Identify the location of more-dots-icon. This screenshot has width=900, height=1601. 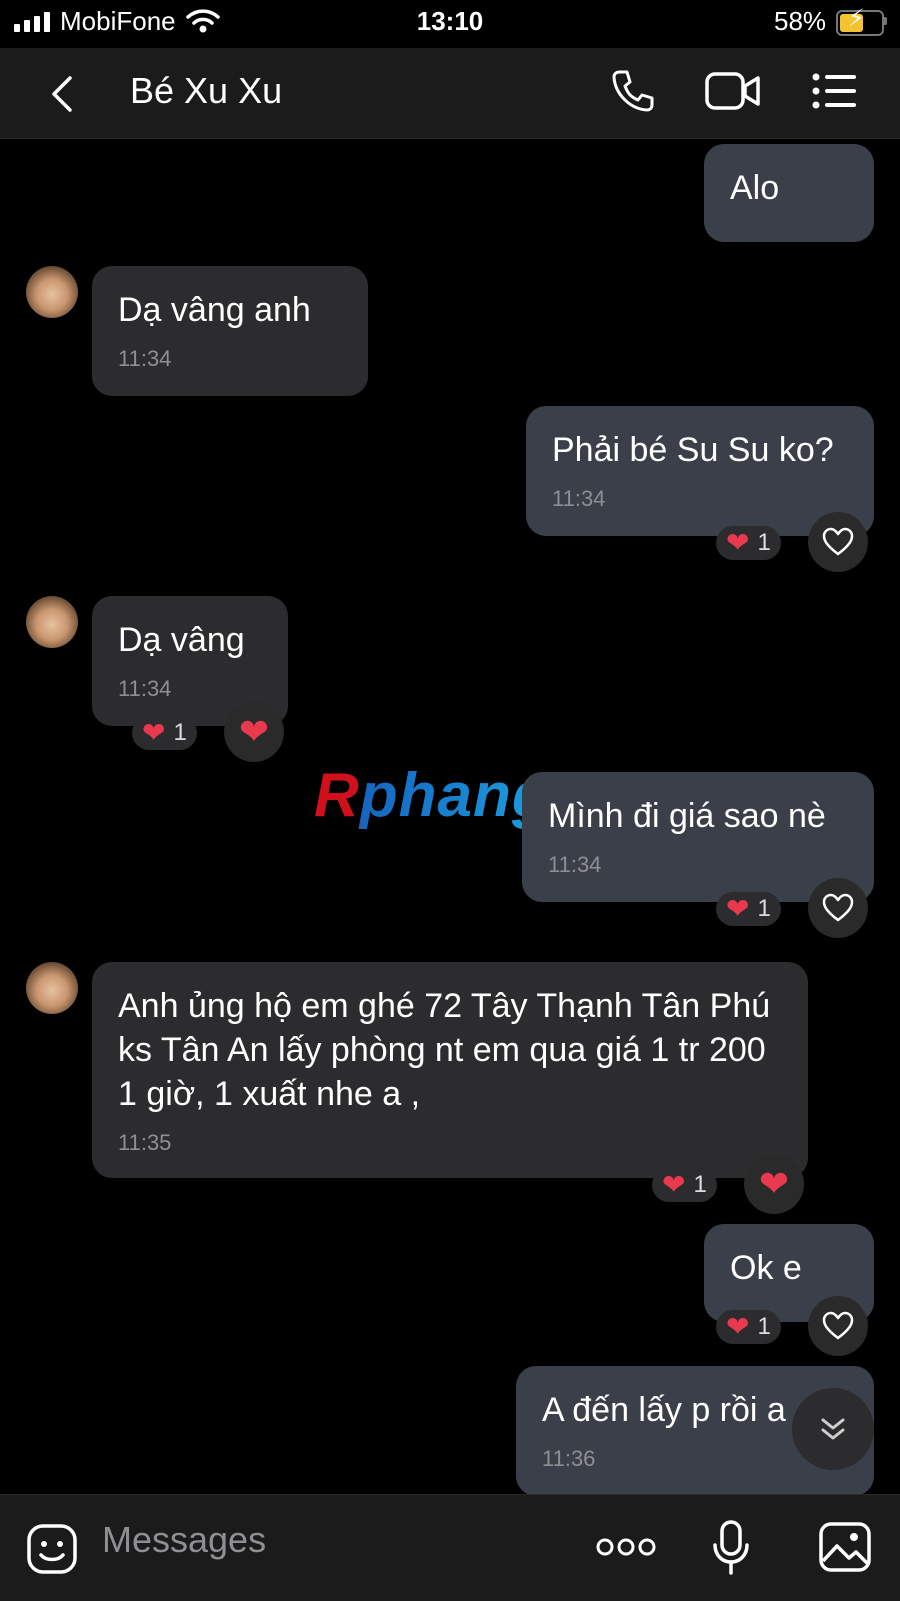
(626, 1547).